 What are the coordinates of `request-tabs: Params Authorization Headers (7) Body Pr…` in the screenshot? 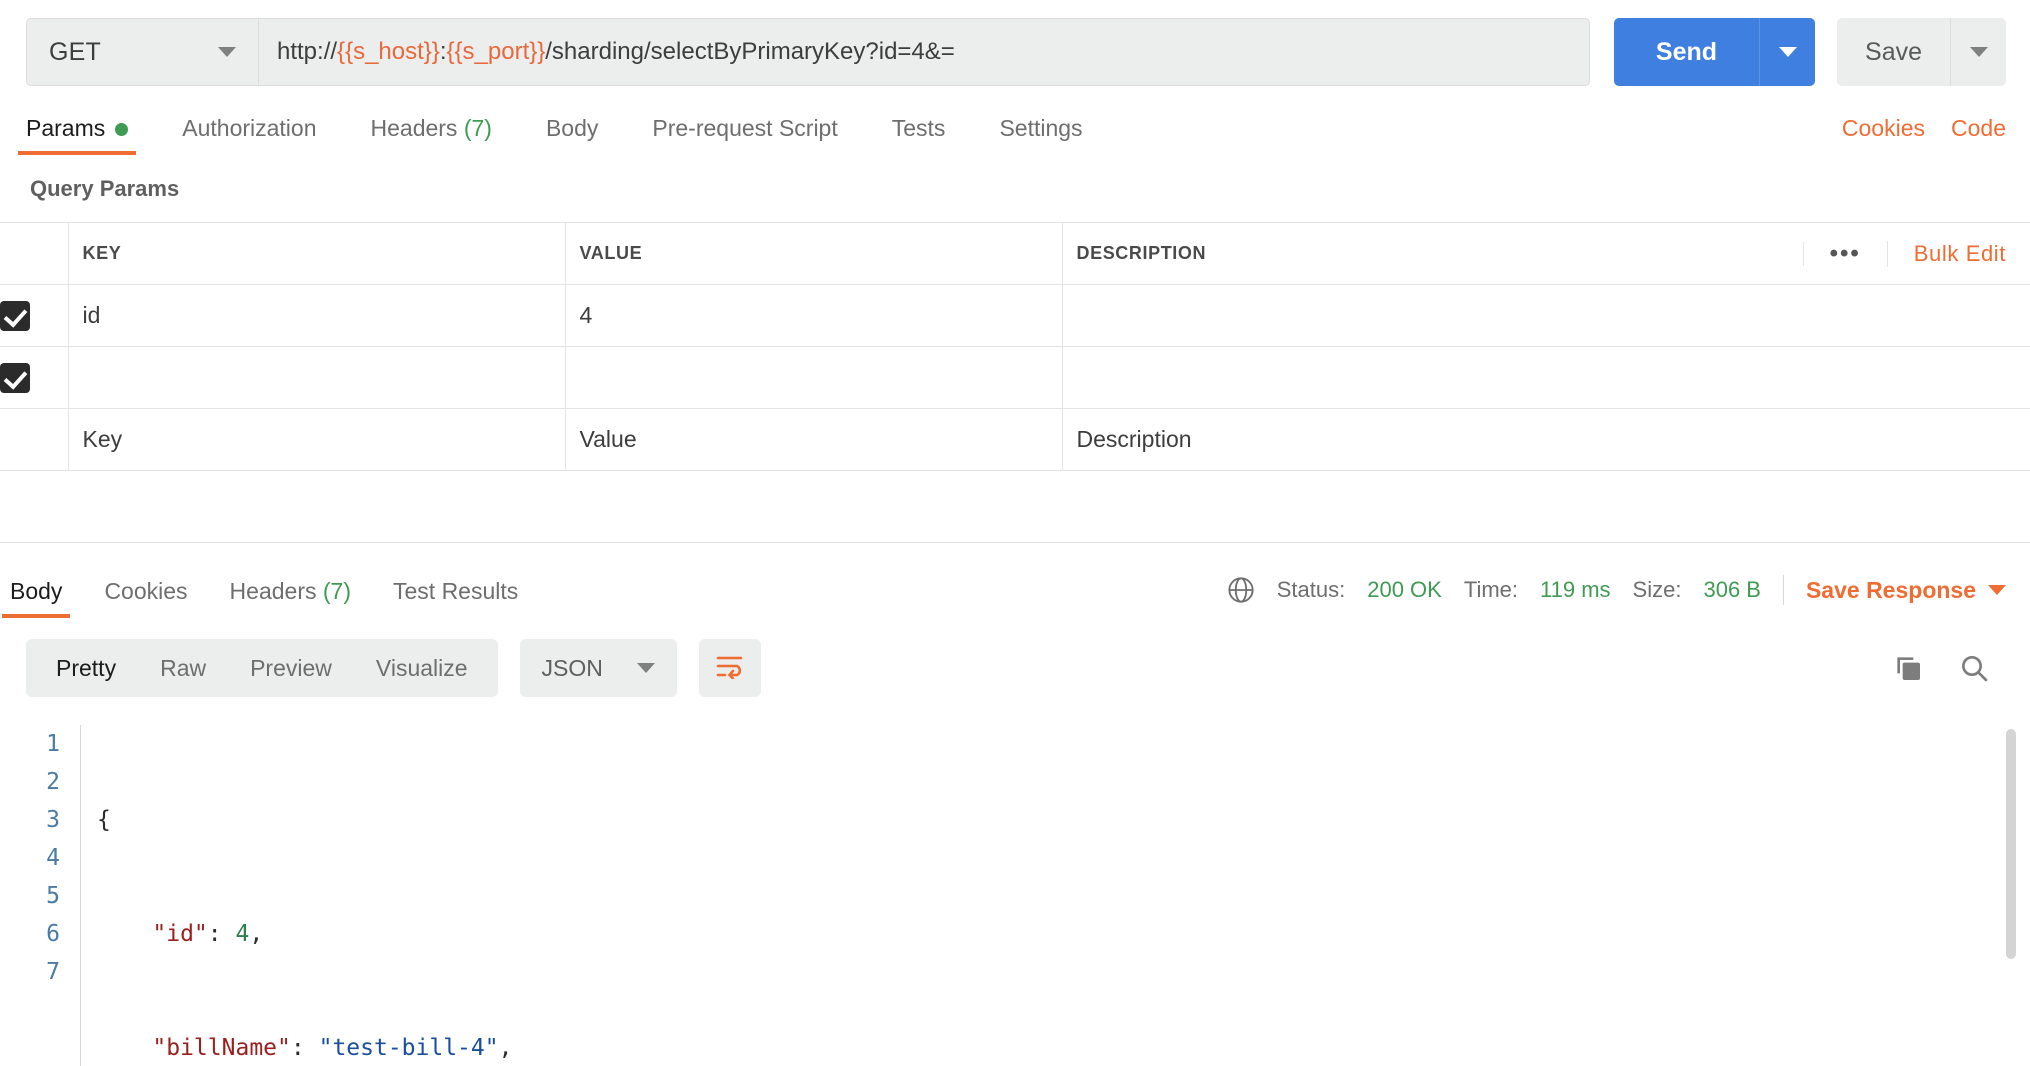 It's located at (1015, 127).